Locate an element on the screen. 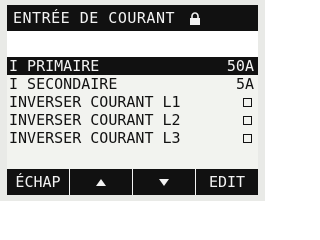  list-item-inverser-l1: INVERSER COURANT L1 is located at coordinates (132, 102).